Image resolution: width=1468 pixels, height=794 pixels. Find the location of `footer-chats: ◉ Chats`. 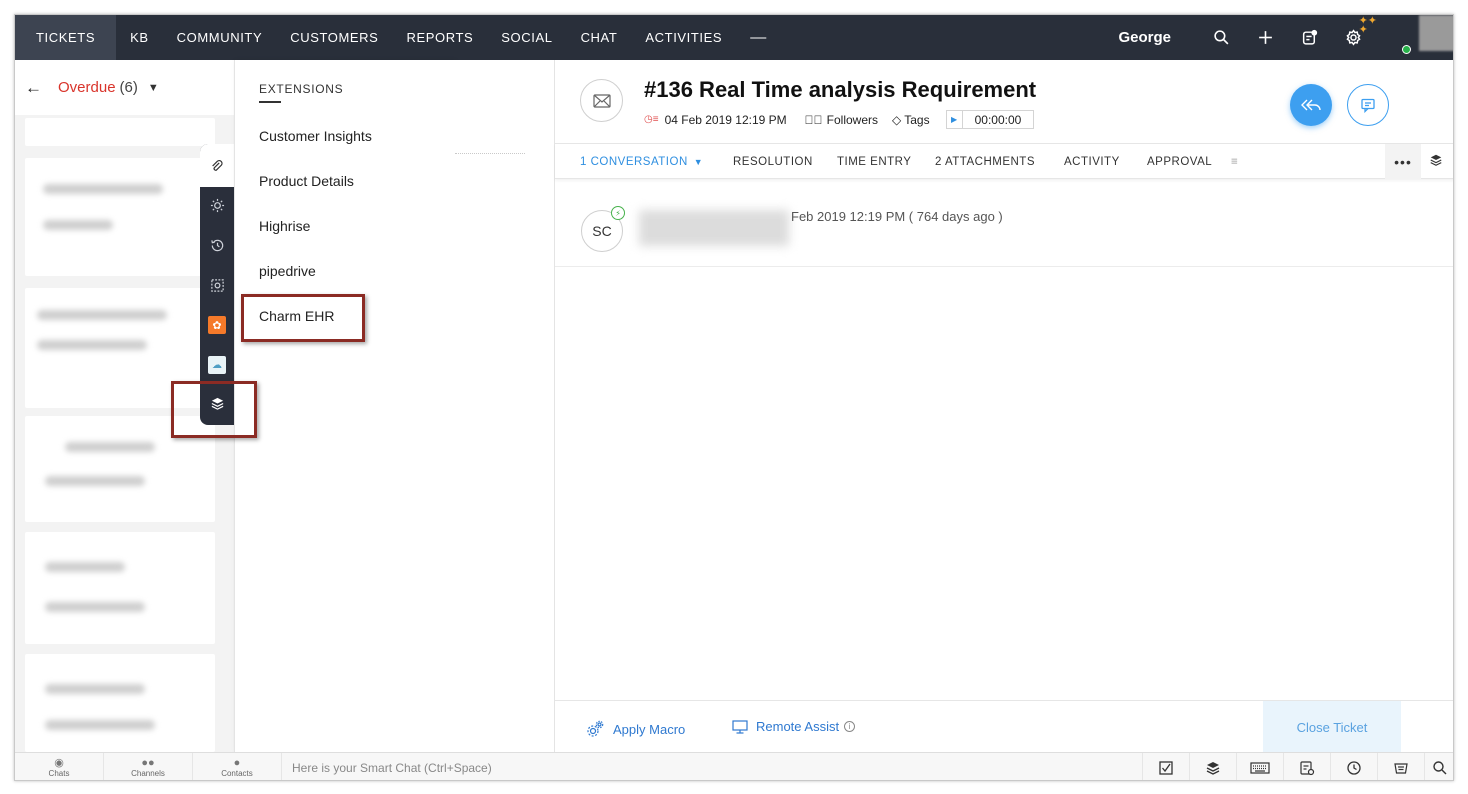

footer-chats: ◉ Chats is located at coordinates (59, 766).